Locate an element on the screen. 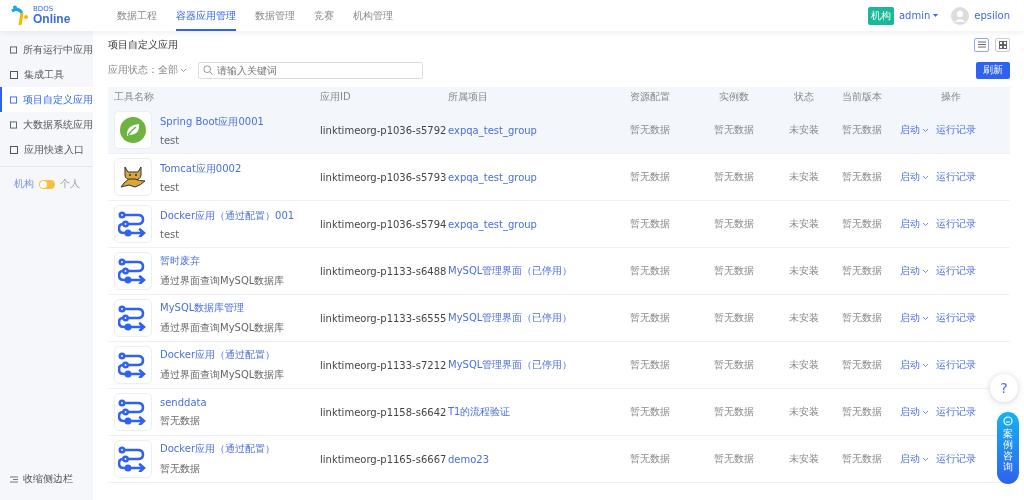  table-cell: linktimeorg-p1133-s6555 is located at coordinates (384, 318).